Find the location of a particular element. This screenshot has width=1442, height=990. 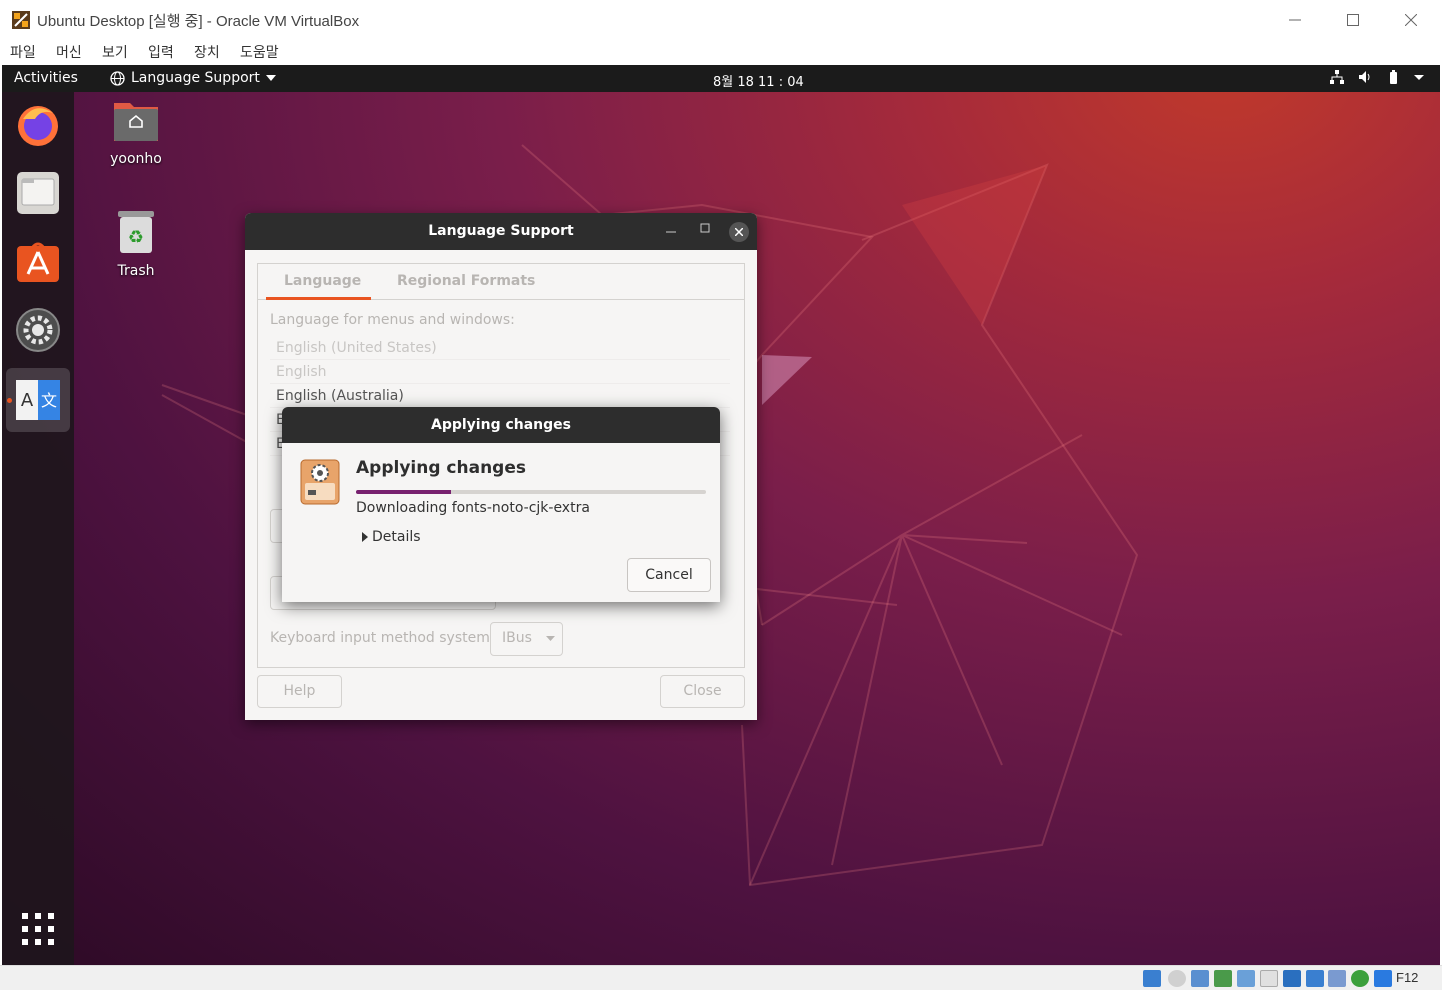

tab-language: Language is located at coordinates (322, 281).